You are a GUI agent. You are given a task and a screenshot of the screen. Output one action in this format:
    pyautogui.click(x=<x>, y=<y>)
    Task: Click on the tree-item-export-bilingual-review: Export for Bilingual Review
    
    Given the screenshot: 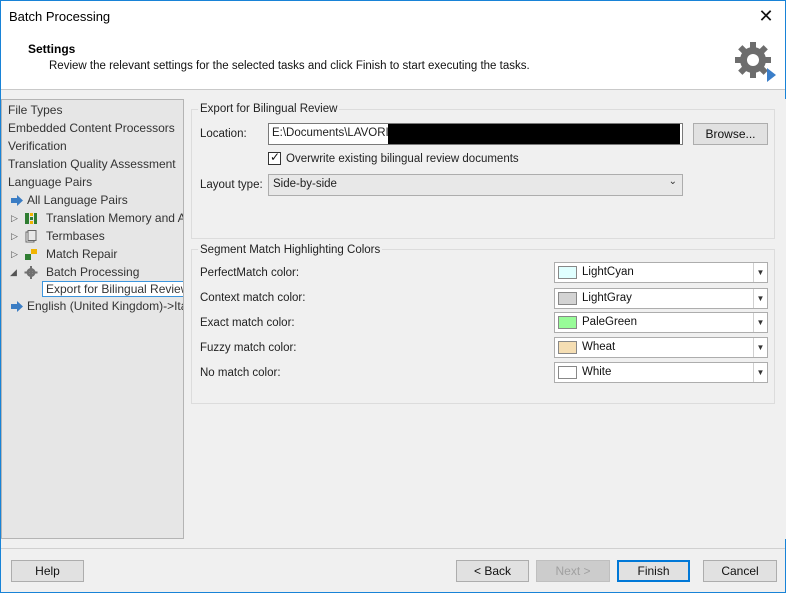 What is the action you would take?
    pyautogui.click(x=112, y=289)
    